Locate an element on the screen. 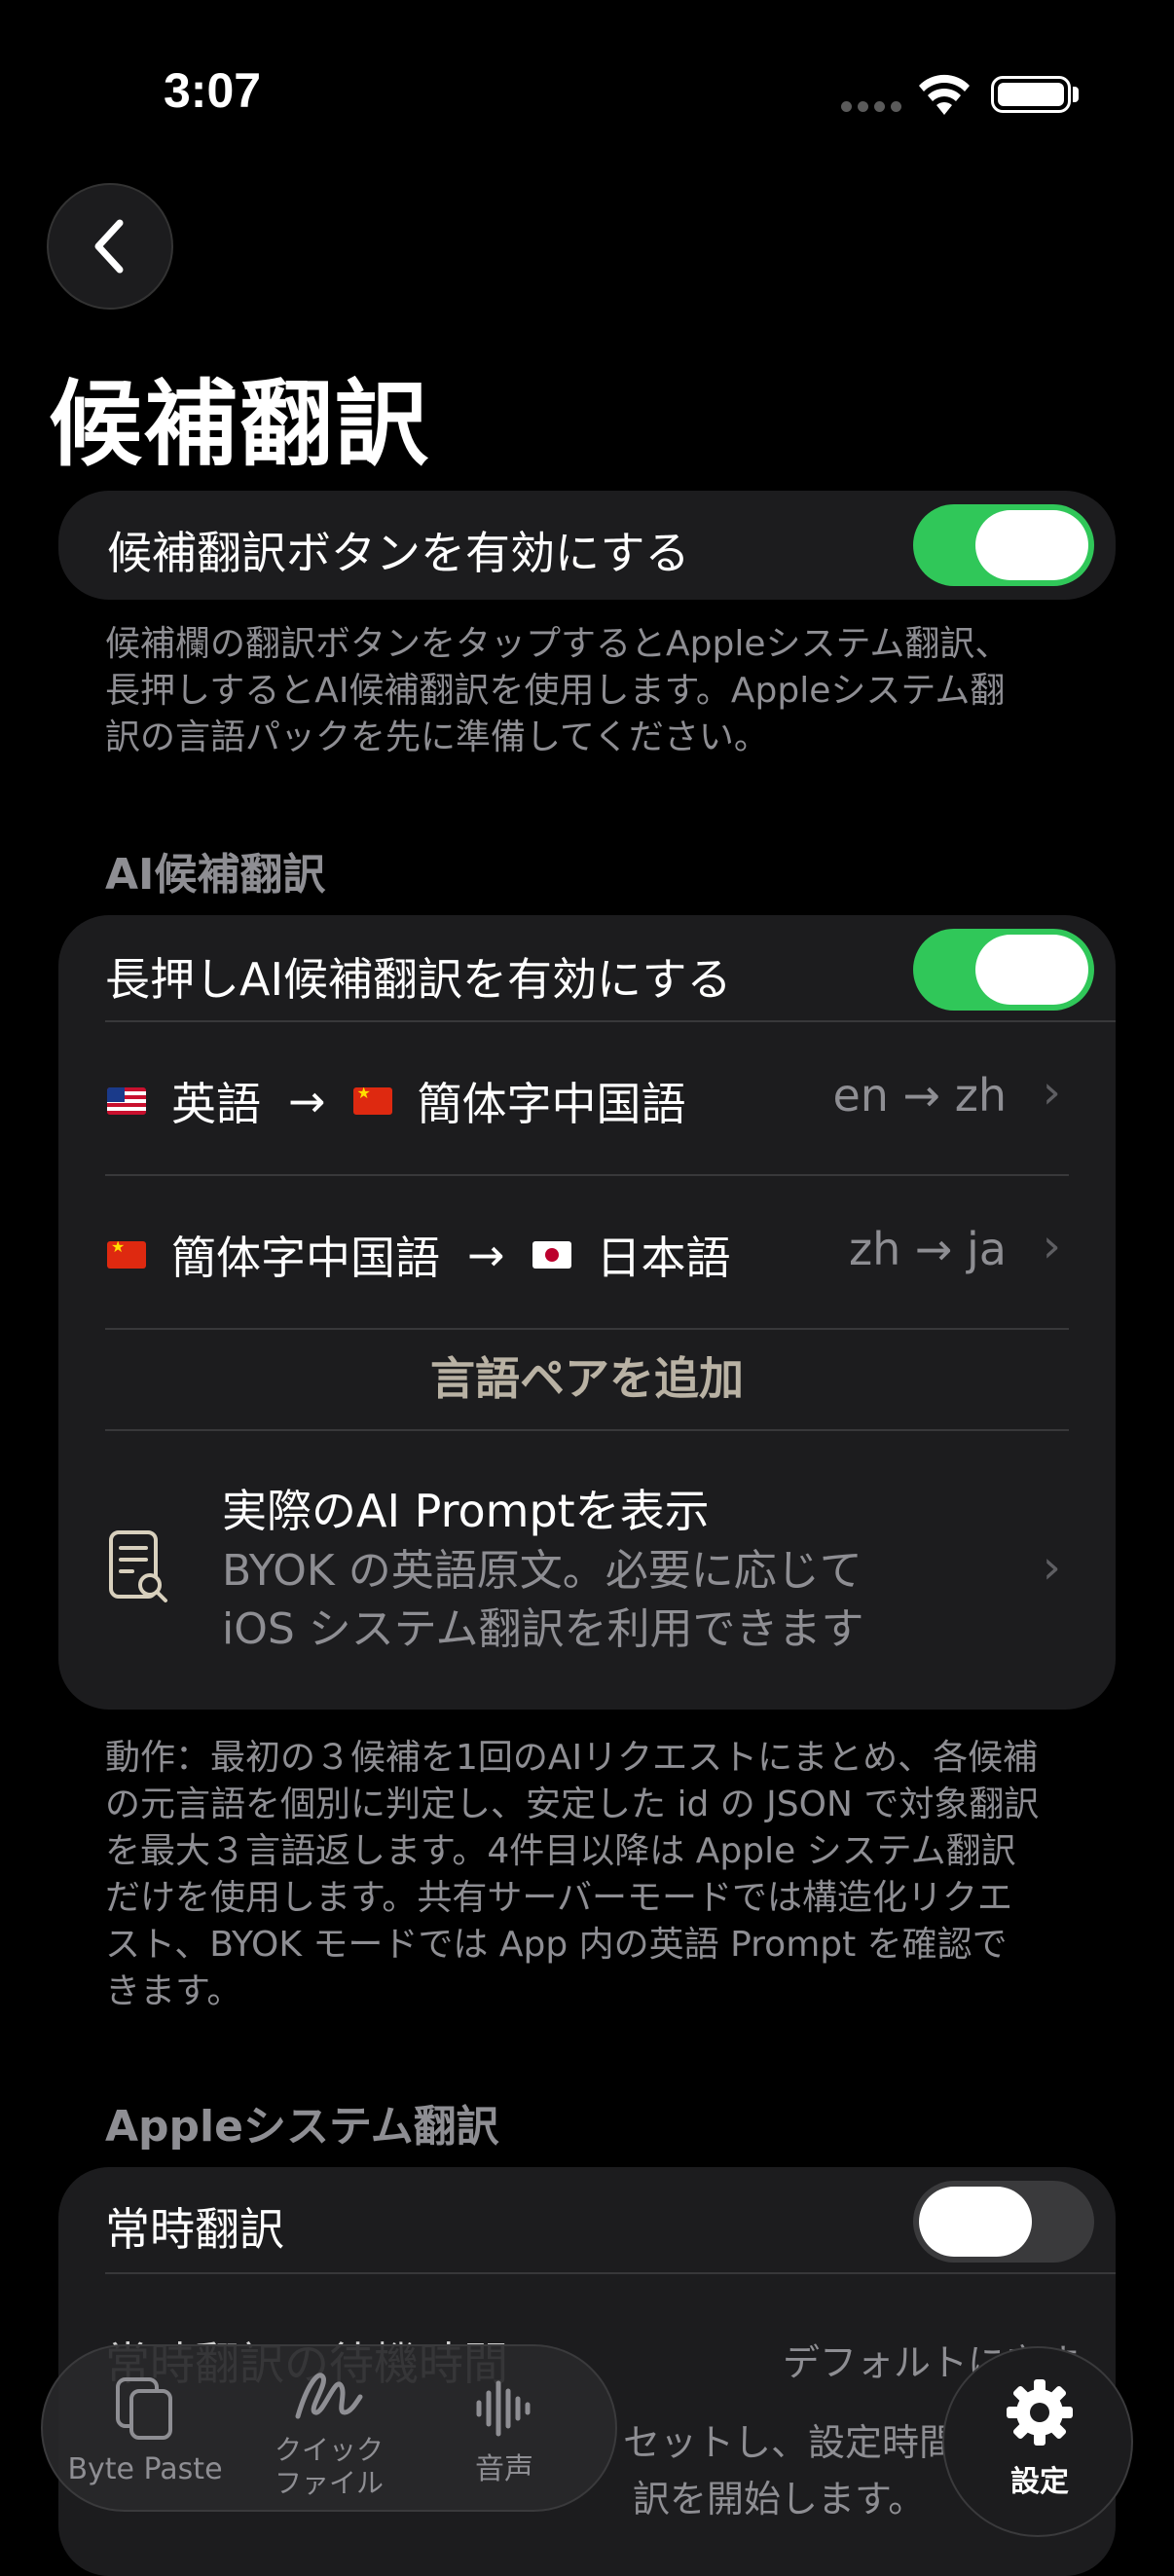  back-button is located at coordinates (110, 246).